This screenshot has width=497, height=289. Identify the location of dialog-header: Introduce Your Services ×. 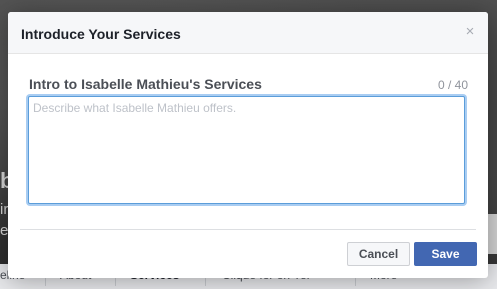
(248, 33).